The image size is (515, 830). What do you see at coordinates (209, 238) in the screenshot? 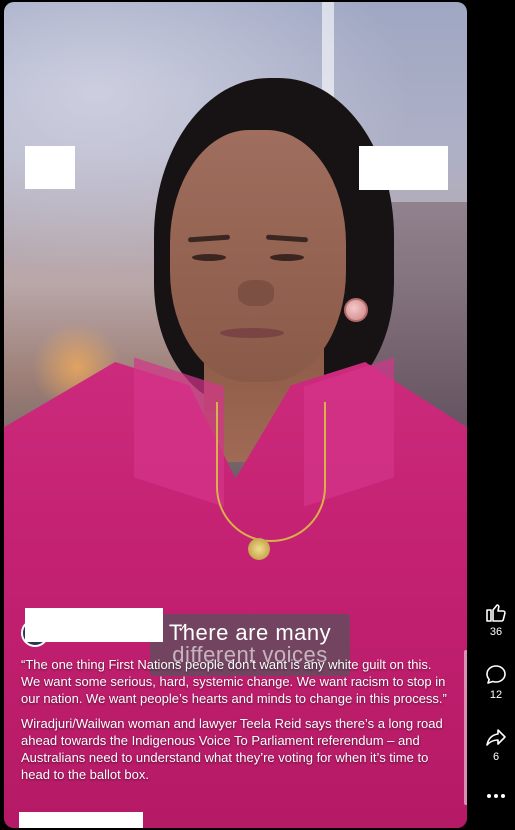
I see `subject-brow-left` at bounding box center [209, 238].